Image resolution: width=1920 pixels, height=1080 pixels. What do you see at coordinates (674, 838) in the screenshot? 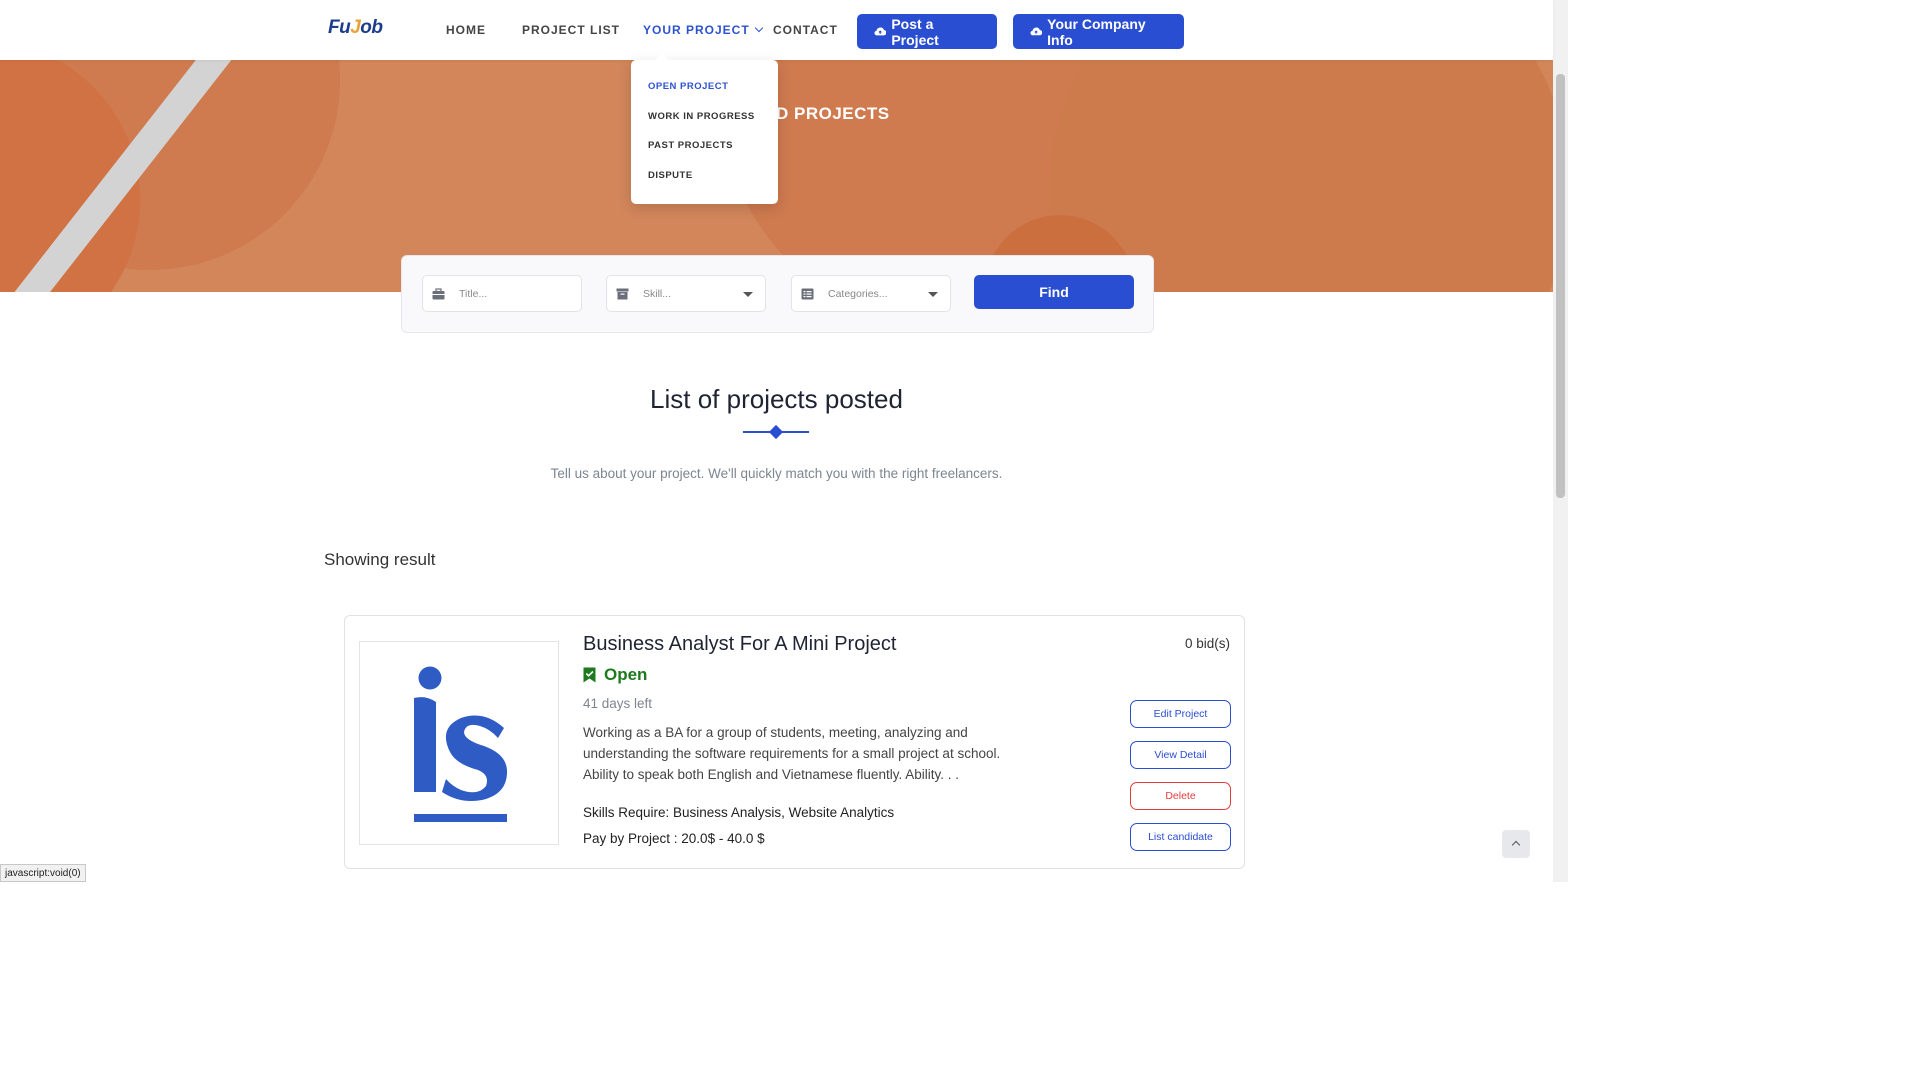
I see `pay-range: Pay by Project : 20.0$ - 40.0 $` at bounding box center [674, 838].